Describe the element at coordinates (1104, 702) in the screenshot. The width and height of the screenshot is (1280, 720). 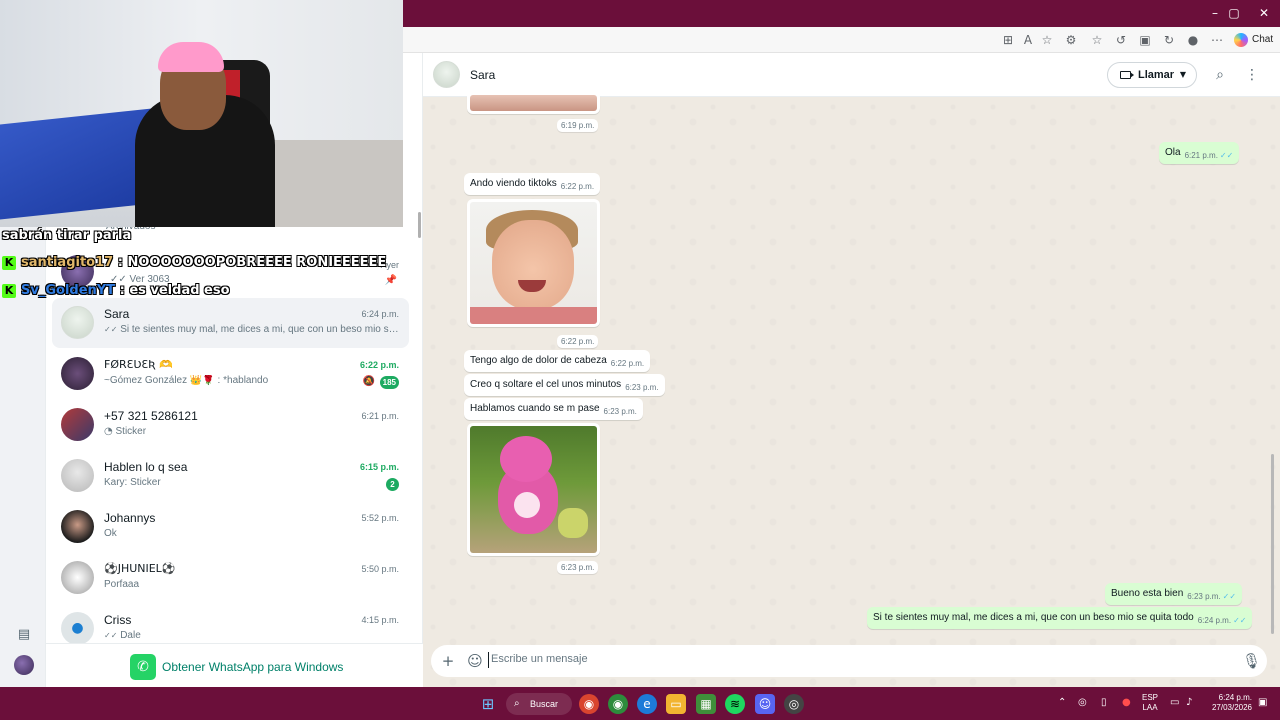
I see `battery-icon: ▯` at that location.